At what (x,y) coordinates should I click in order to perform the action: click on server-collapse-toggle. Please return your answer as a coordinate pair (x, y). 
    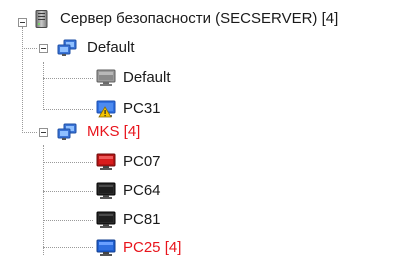
    Looking at the image, I should click on (22, 22).